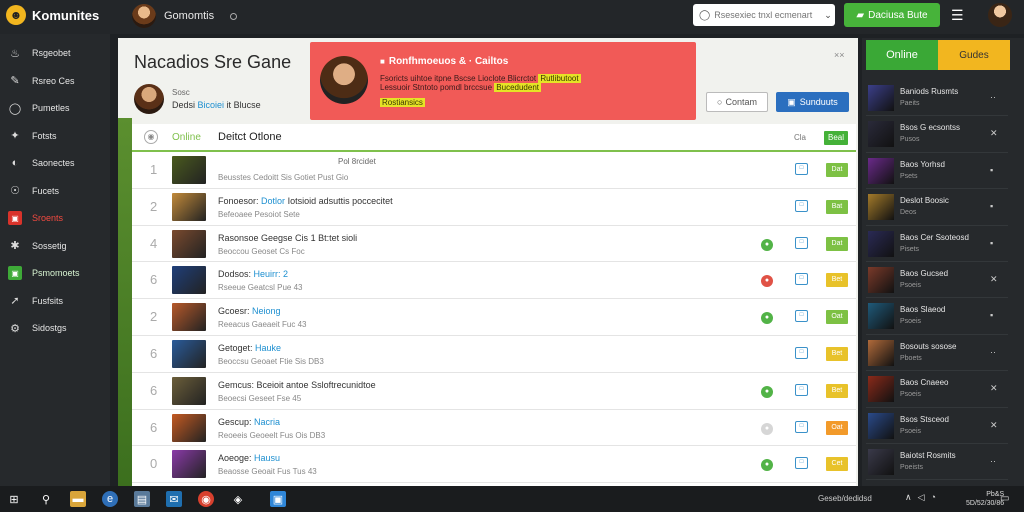 Image resolution: width=1024 pixels, height=512 pixels. What do you see at coordinates (937, 389) in the screenshot?
I see `list-item: Baos Cnaeeo Psoeis ✕` at bounding box center [937, 389].